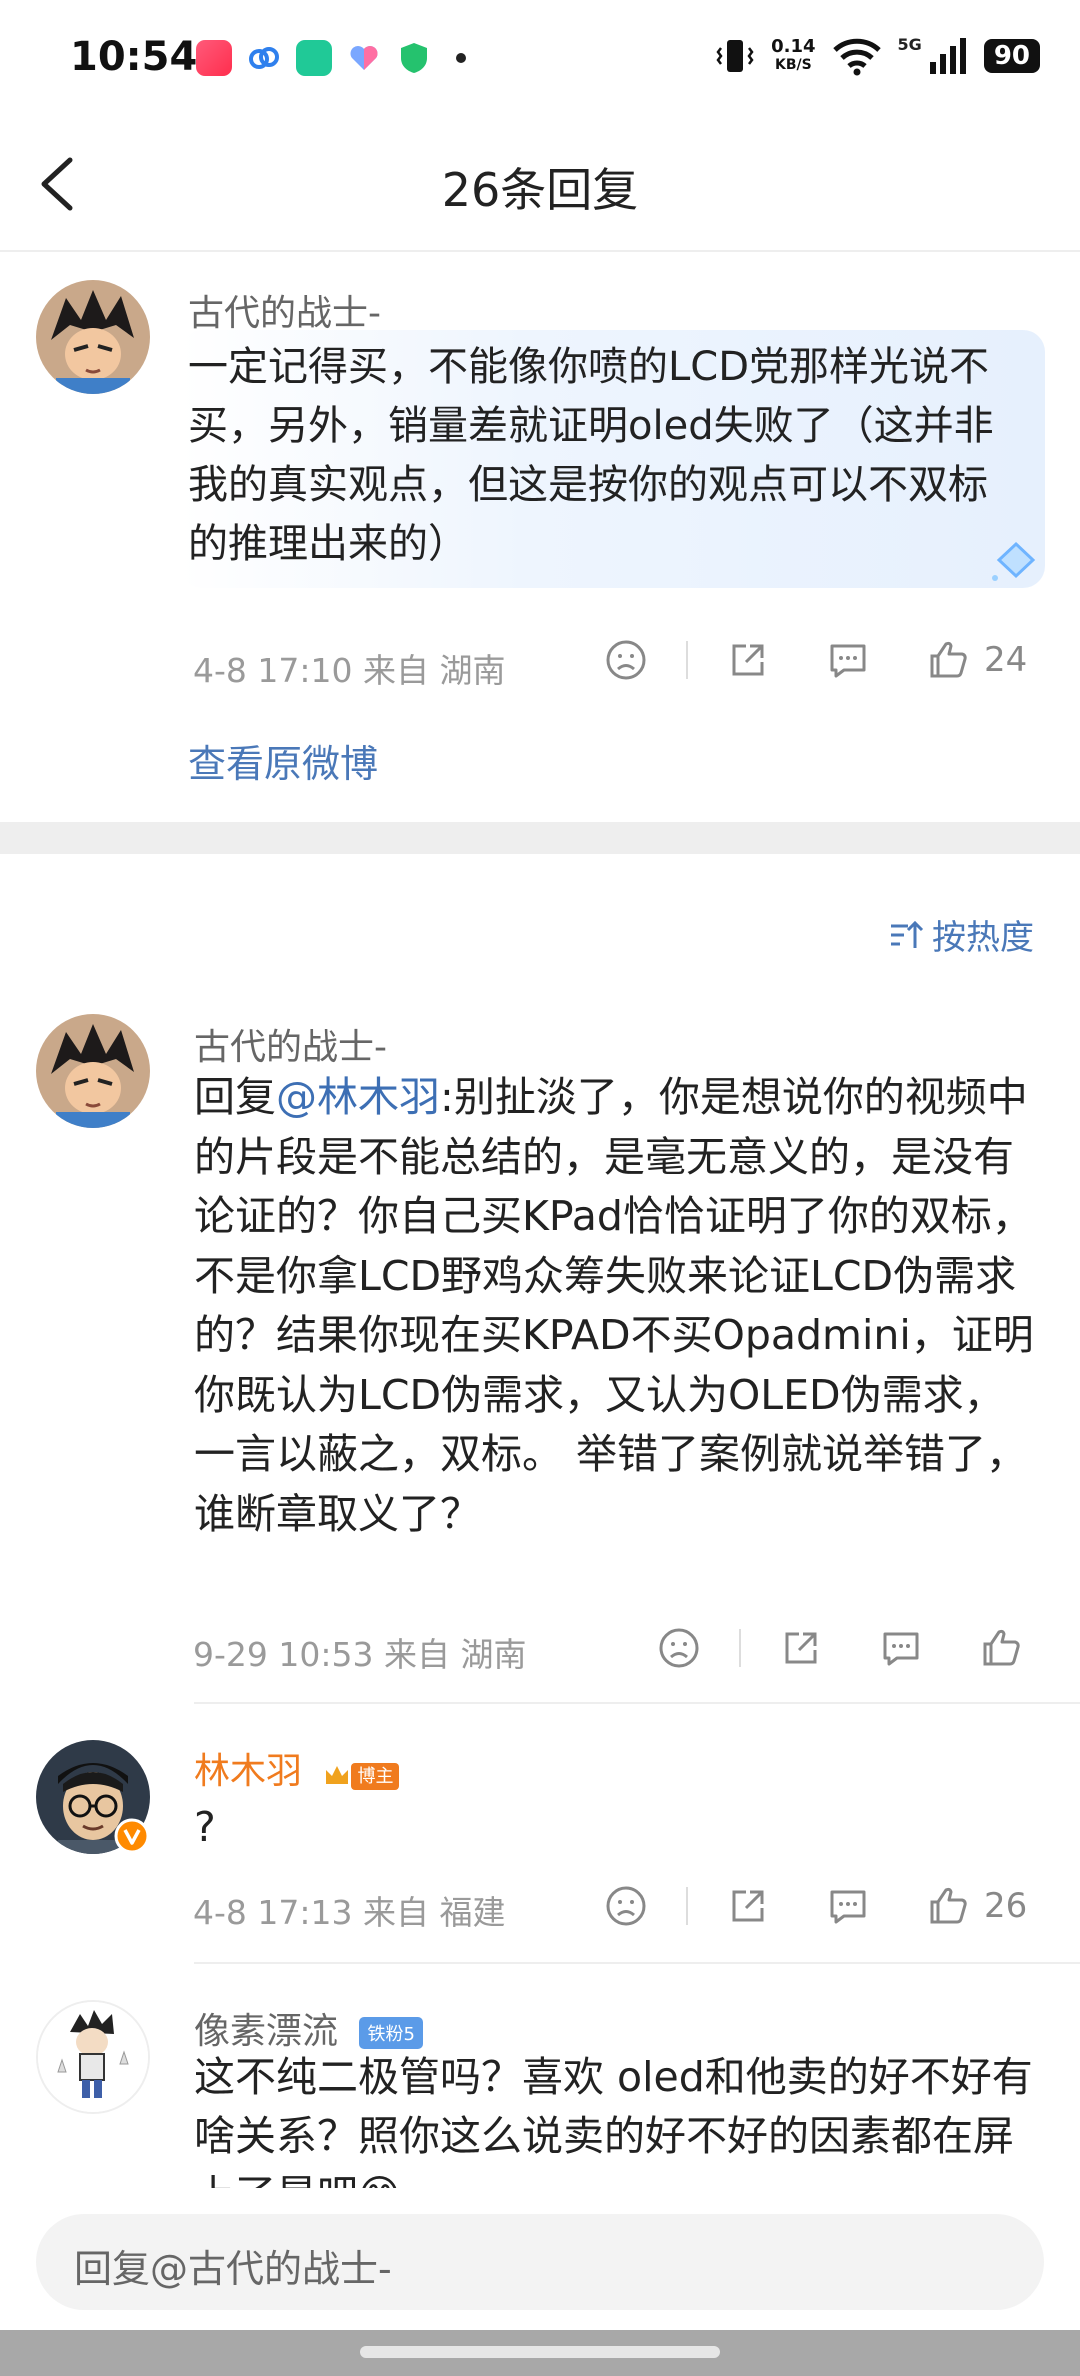 The width and height of the screenshot is (1080, 2376). I want to click on cellular-signal-icon, so click(947, 56).